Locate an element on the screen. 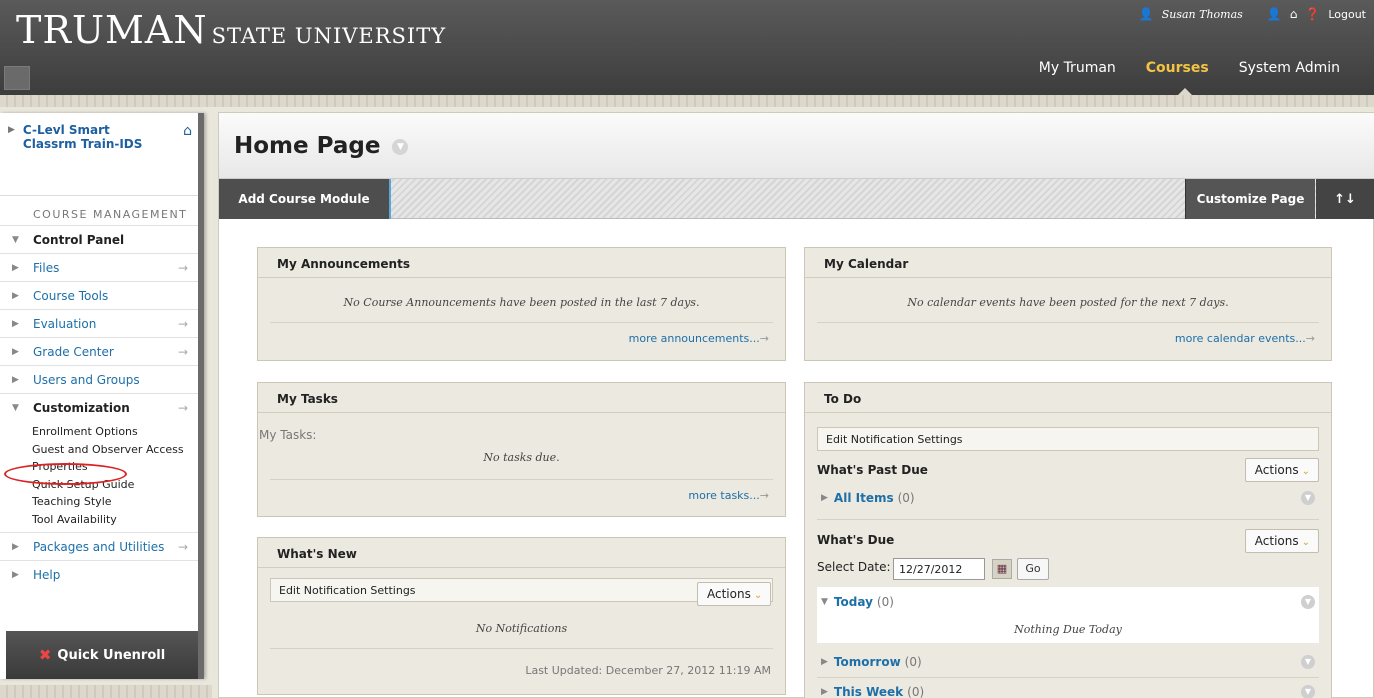  last-updated: Last Updated: December 27, 2012 11:19 AM is located at coordinates (648, 670).